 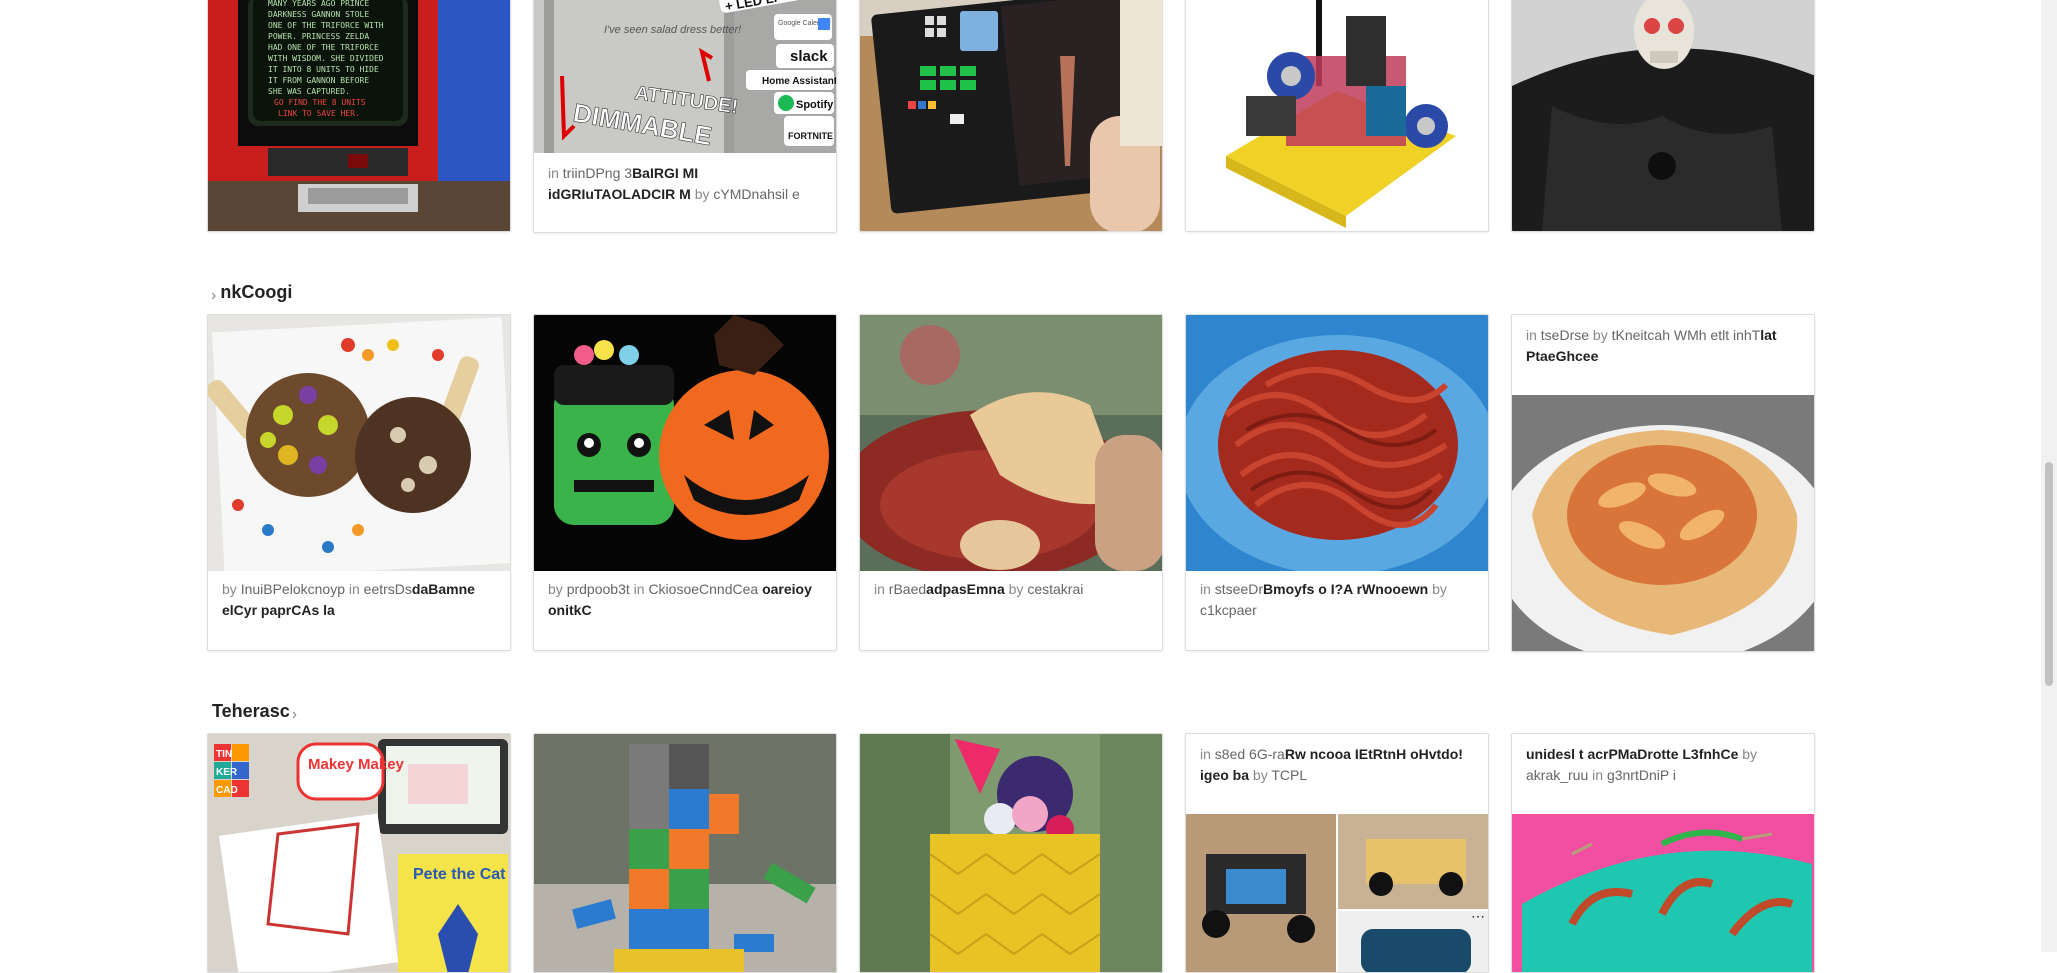 What do you see at coordinates (1557, 775) in the screenshot?
I see `card-author-link: akrak_ruu` at bounding box center [1557, 775].